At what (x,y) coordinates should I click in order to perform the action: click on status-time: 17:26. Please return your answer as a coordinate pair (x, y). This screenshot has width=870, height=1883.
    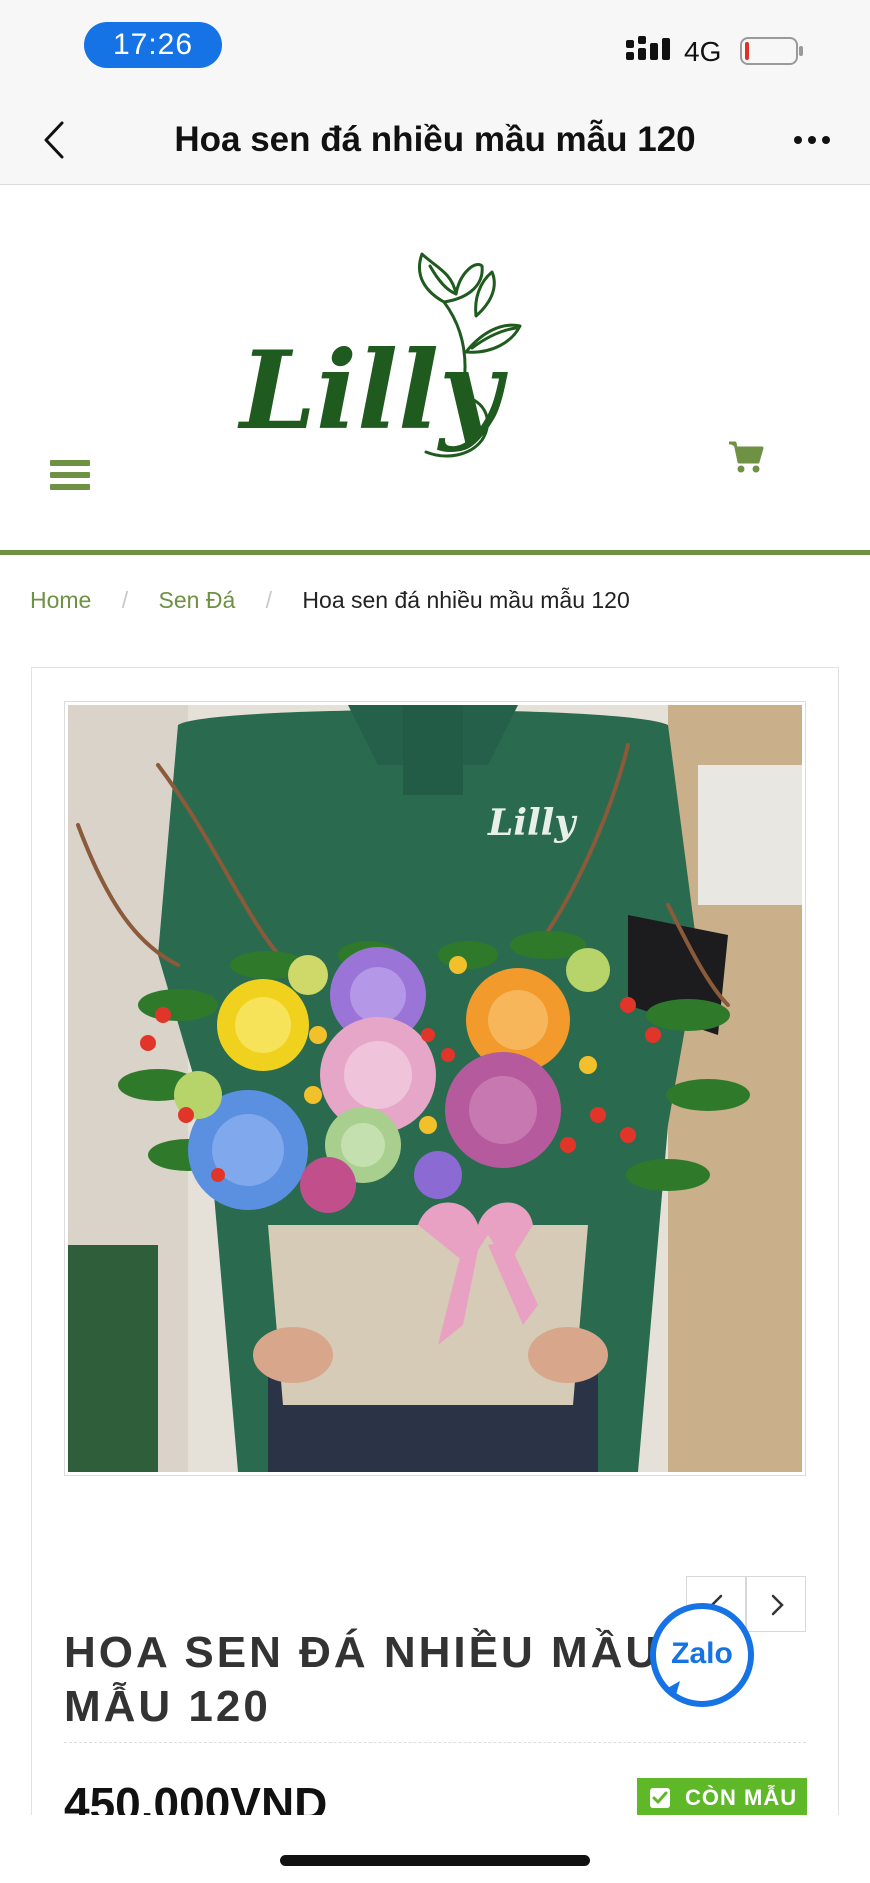
    Looking at the image, I should click on (153, 45).